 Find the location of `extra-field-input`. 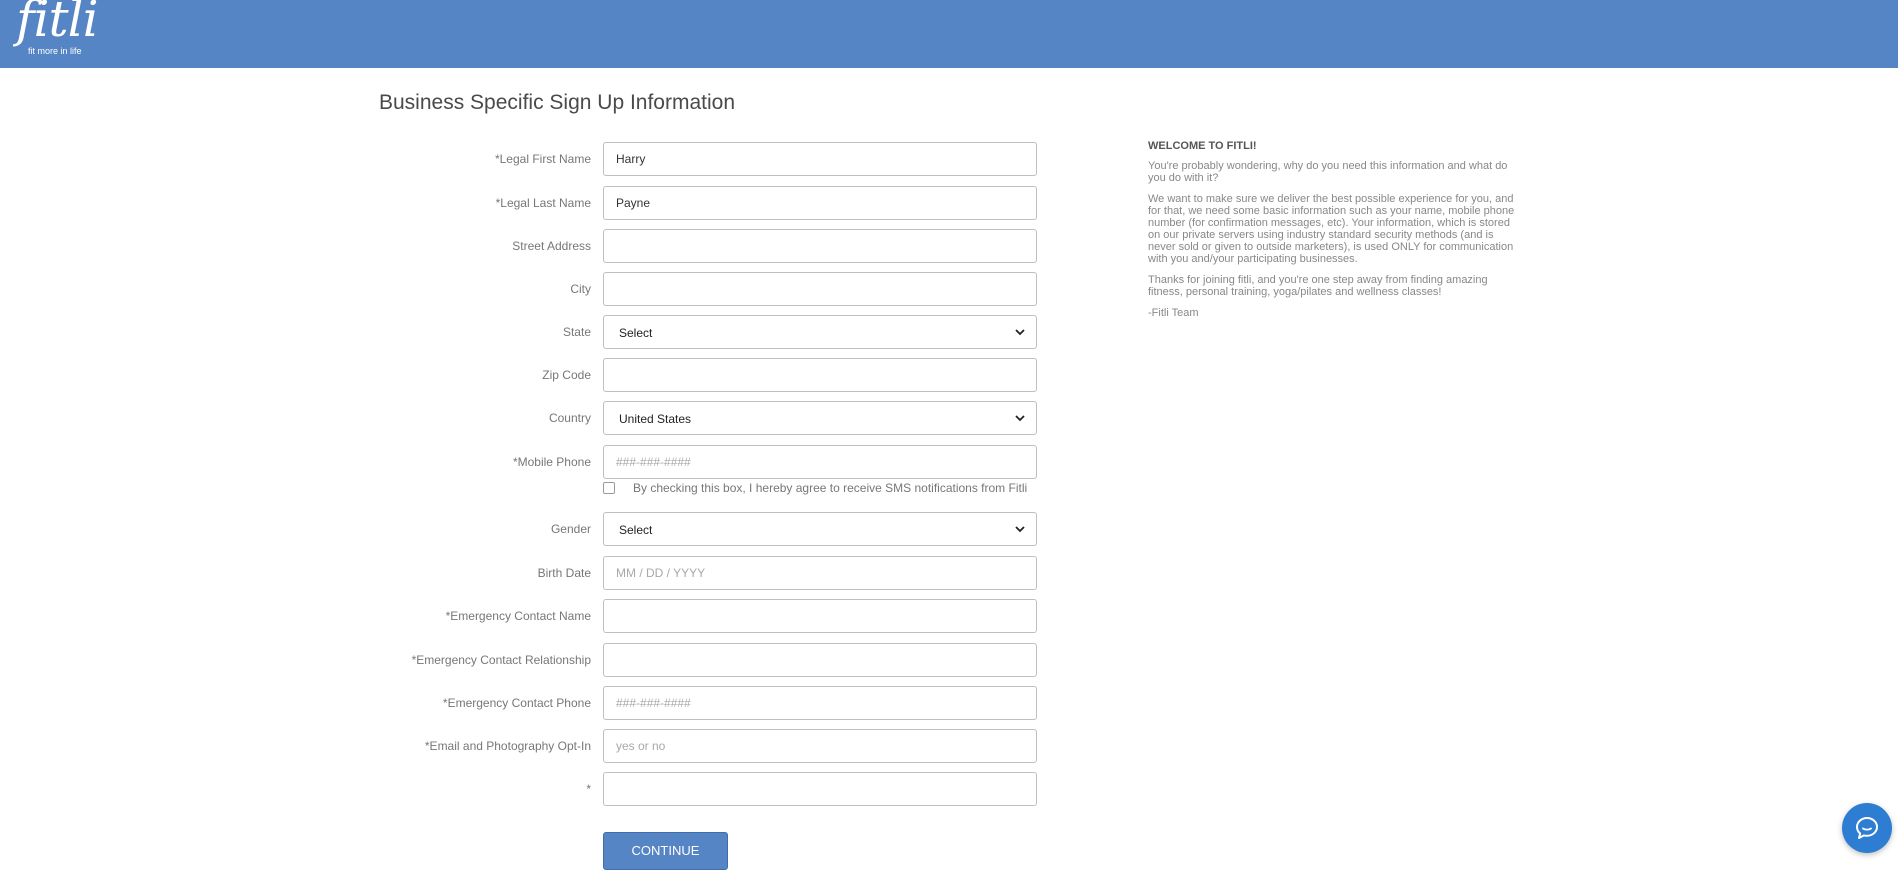

extra-field-input is located at coordinates (820, 789).